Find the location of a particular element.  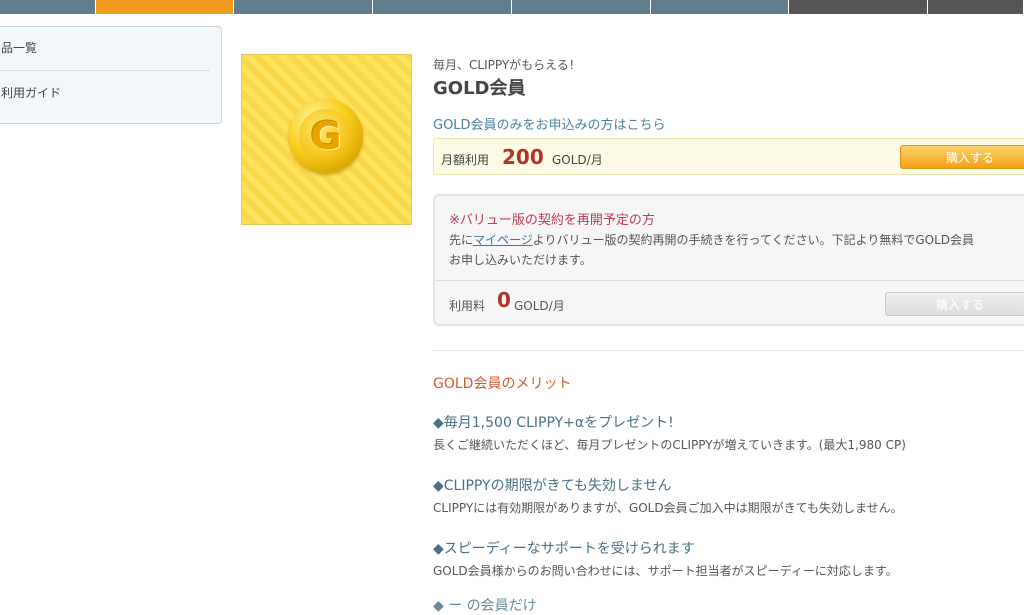

mypage-link: マイページ is located at coordinates (503, 240).